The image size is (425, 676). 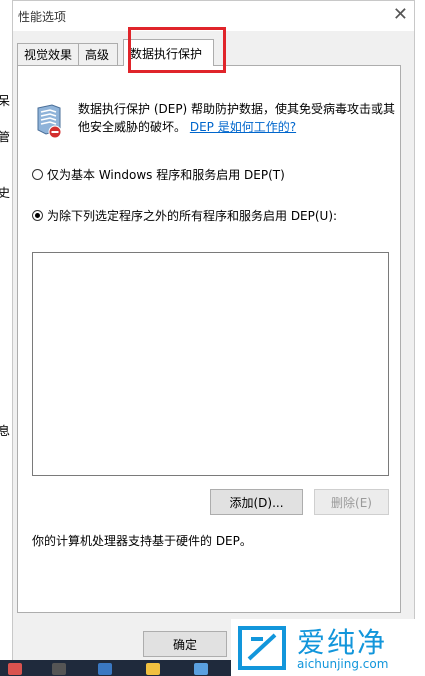 What do you see at coordinates (166, 175) in the screenshot?
I see `radio-basic-label: 仅为基本 Windows 程序和服务启用 DEP(T)` at bounding box center [166, 175].